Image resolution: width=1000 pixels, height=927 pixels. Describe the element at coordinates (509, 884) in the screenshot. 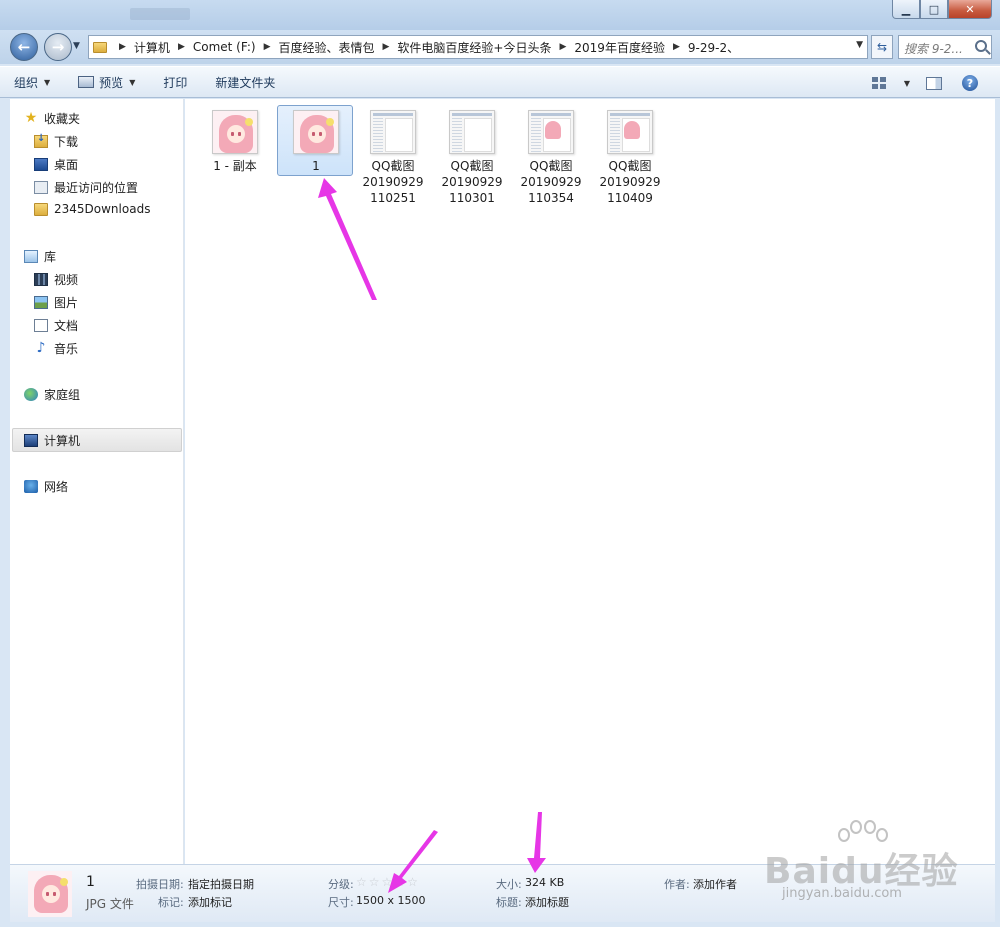

I see `size-label: 大小:` at that location.